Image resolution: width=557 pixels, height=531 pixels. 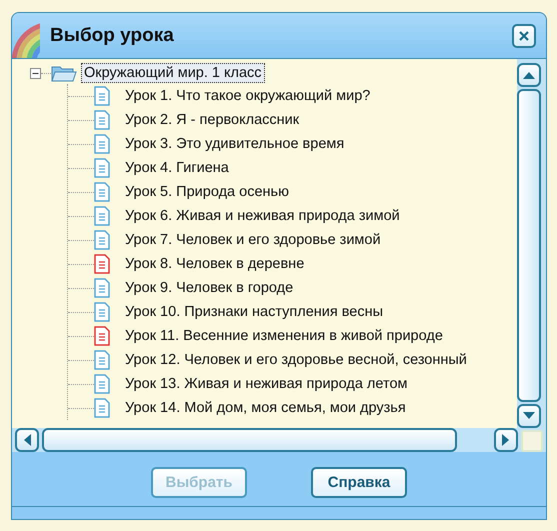 What do you see at coordinates (35, 73) in the screenshot?
I see `collapse-icon` at bounding box center [35, 73].